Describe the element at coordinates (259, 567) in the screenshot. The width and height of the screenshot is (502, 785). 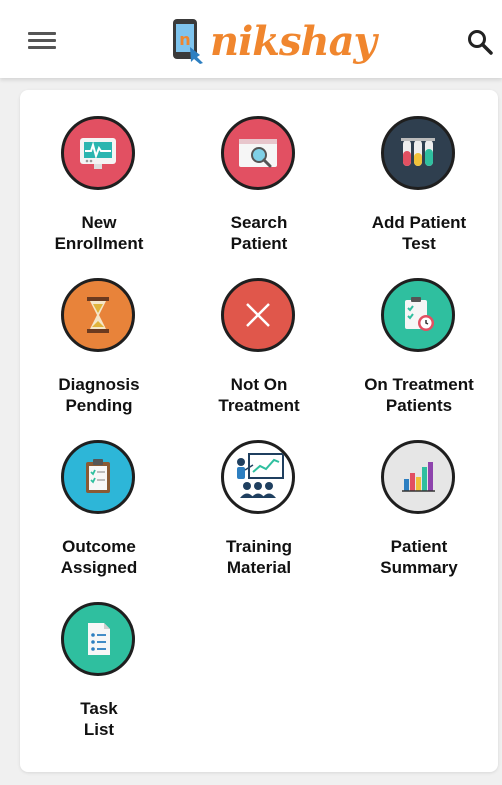
I see `tile-label-line2: Material` at that location.